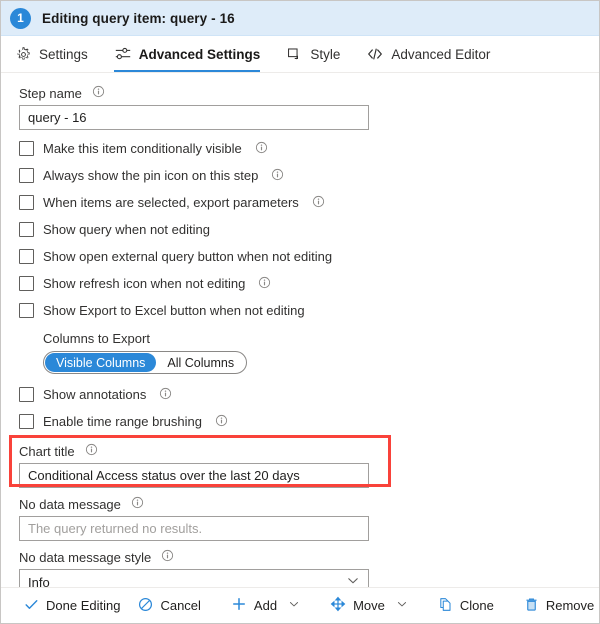 This screenshot has height=624, width=600. Describe the element at coordinates (31, 606) in the screenshot. I see `checkmark-icon` at that location.